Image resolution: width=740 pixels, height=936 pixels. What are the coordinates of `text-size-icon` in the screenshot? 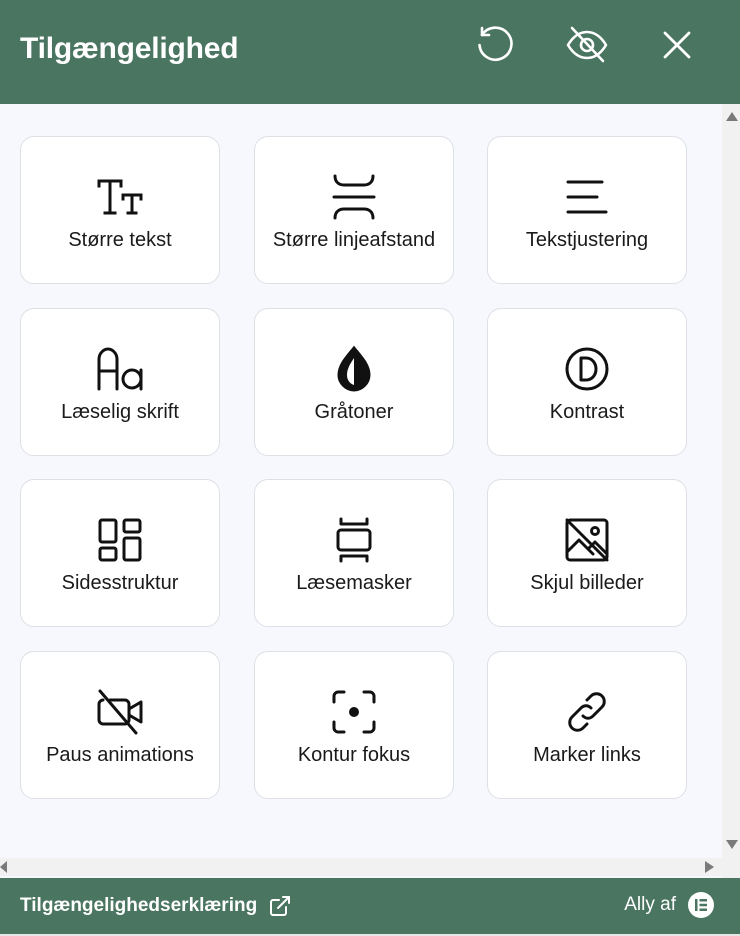 It's located at (120, 197).